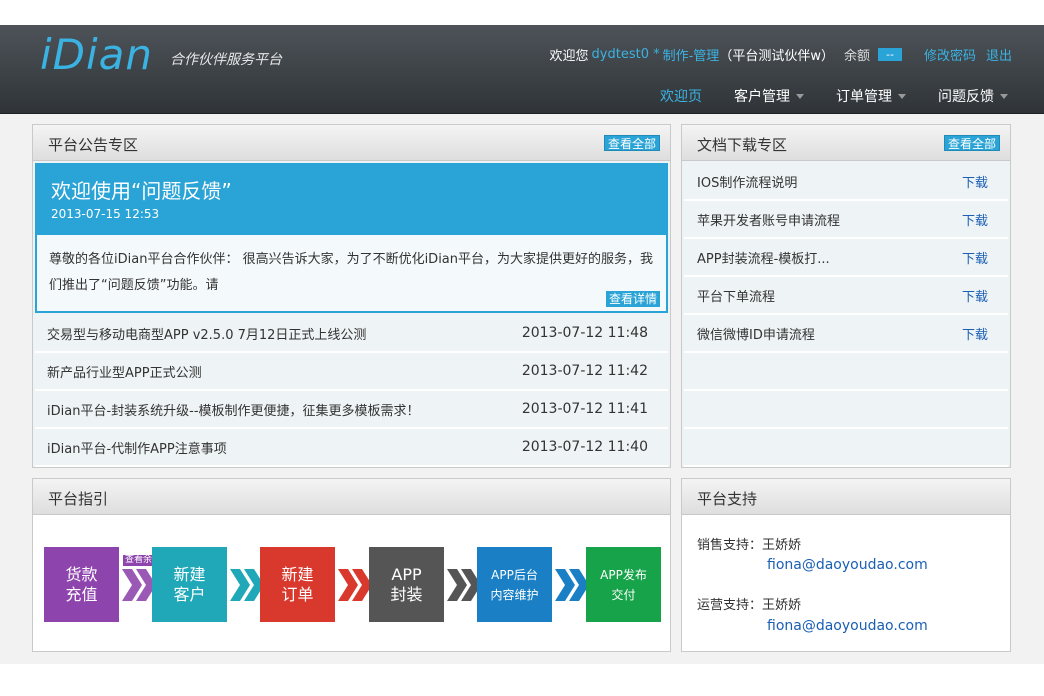 The width and height of the screenshot is (1044, 696). What do you see at coordinates (747, 183) in the screenshot?
I see `doc-title: IOS制作流程说明` at bounding box center [747, 183].